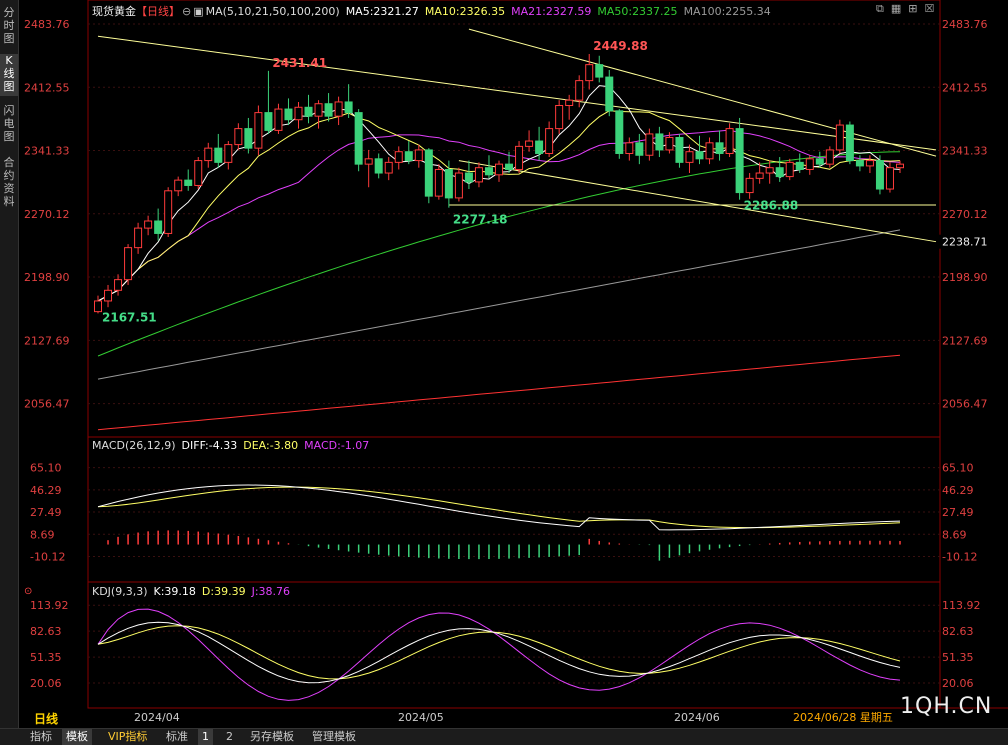 The height and width of the screenshot is (745, 1008). What do you see at coordinates (958, 512) in the screenshot?
I see `macd-tick-right: 27.49` at bounding box center [958, 512].